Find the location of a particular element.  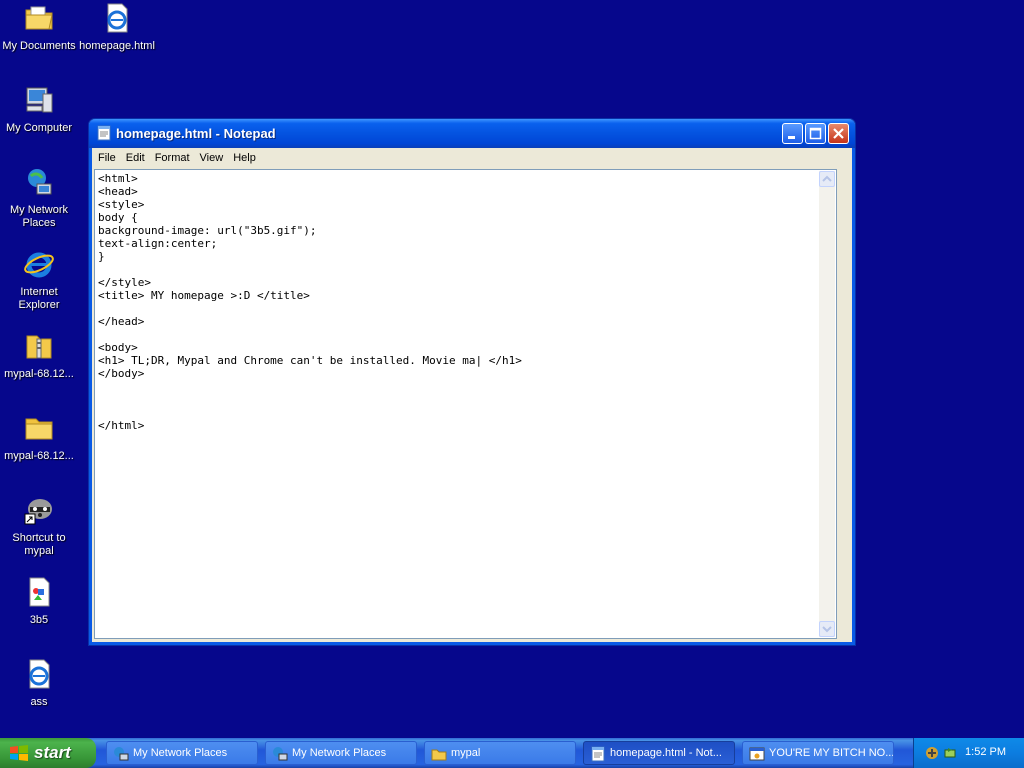

scroll-down-button is located at coordinates (827, 629).